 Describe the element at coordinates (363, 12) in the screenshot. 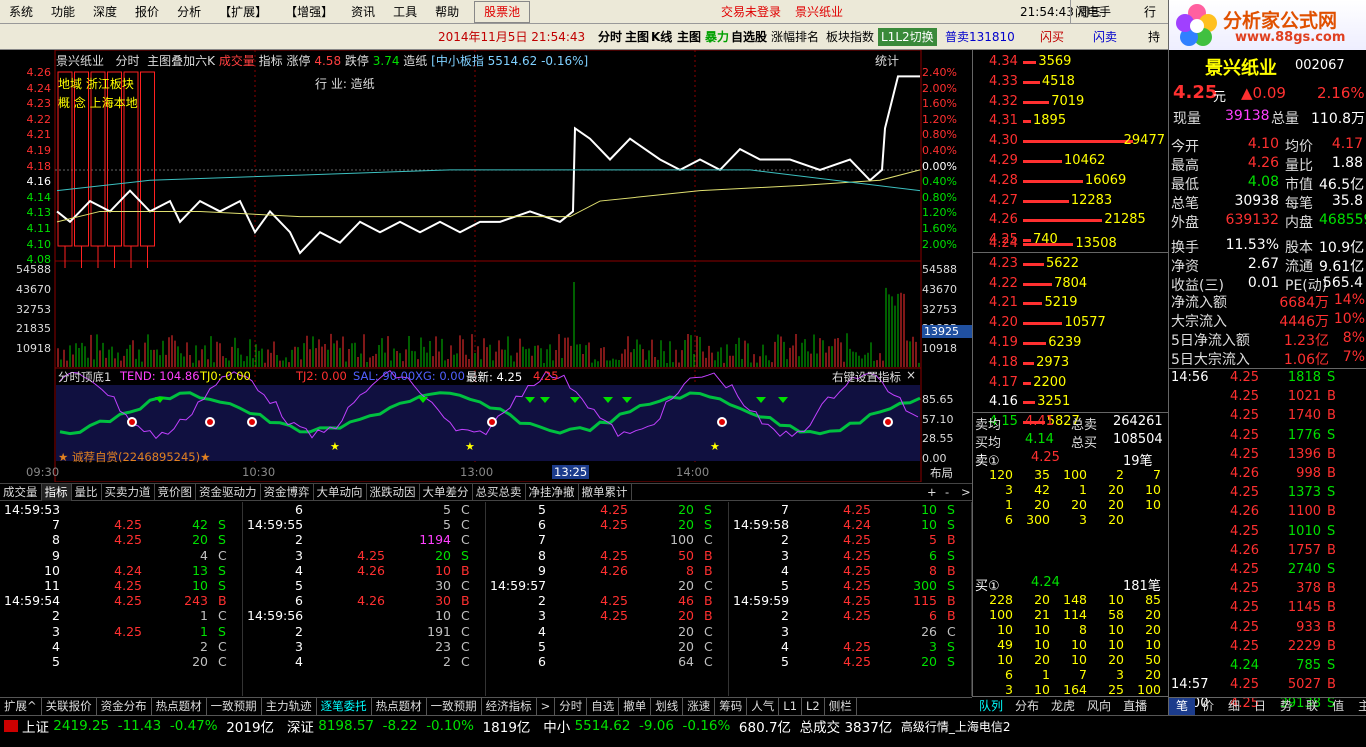

I see `menu-item-7: 资讯` at that location.